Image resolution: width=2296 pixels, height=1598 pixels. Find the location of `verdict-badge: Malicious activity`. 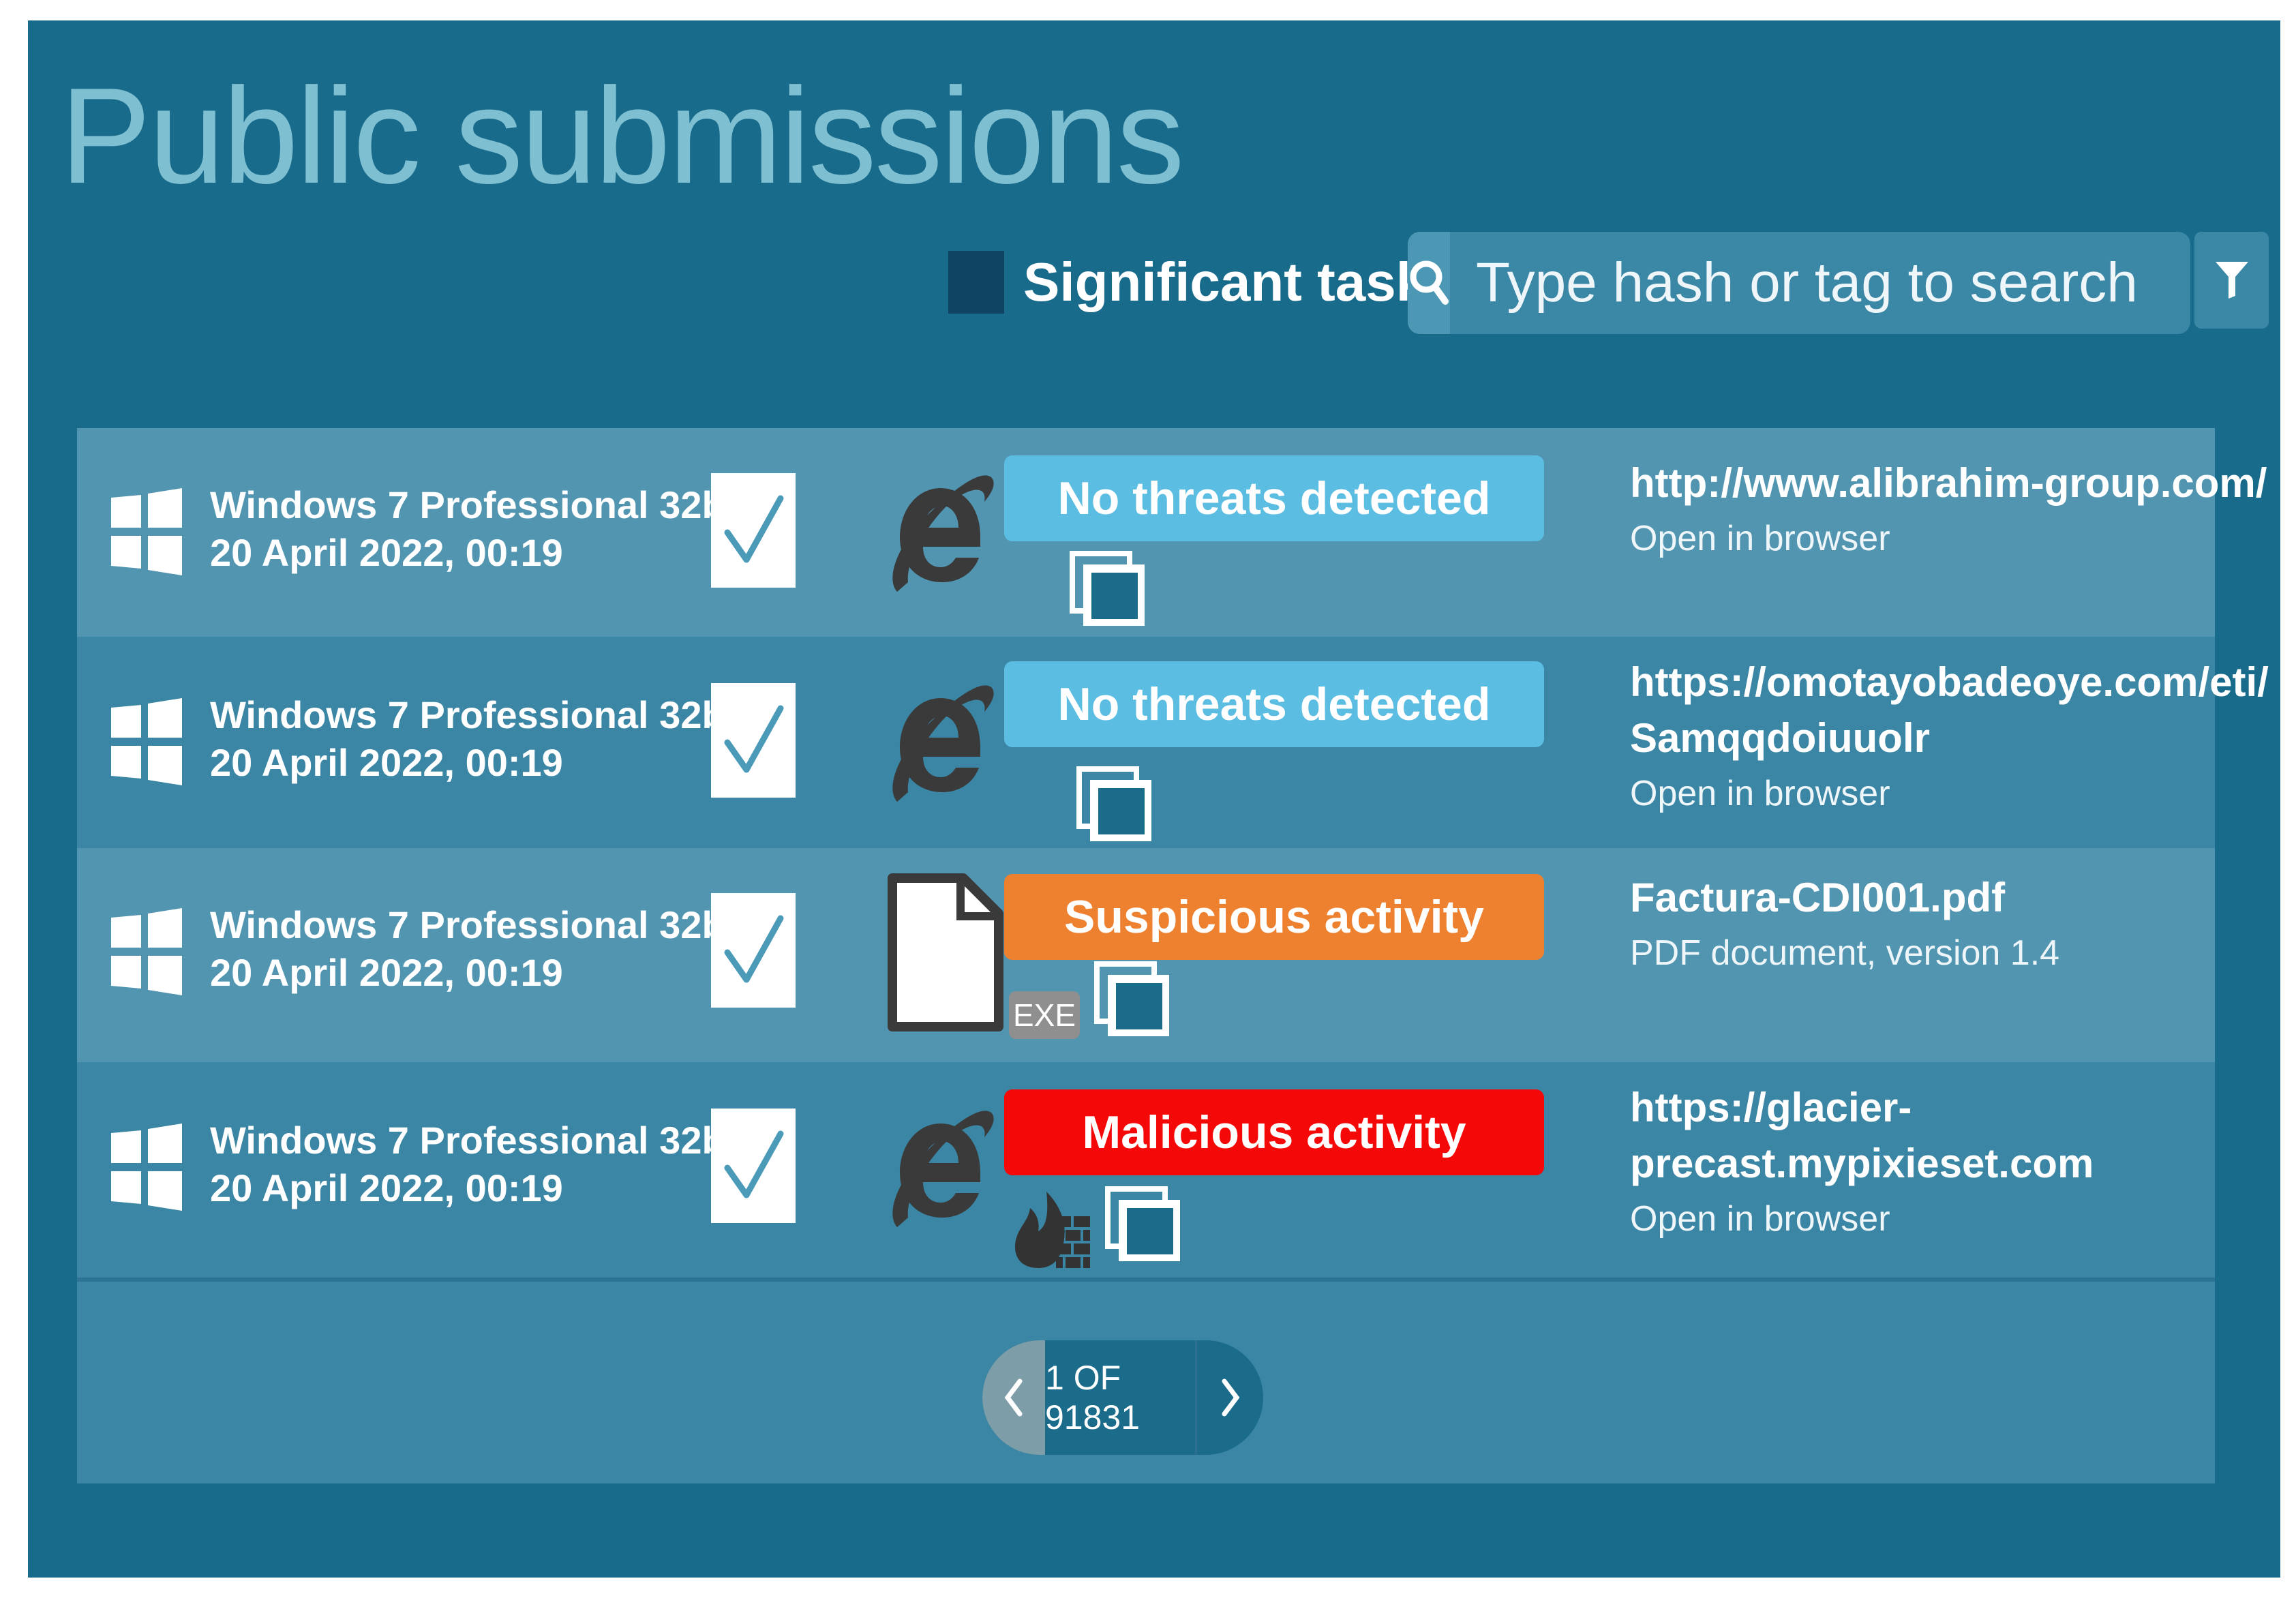

verdict-badge: Malicious activity is located at coordinates (1274, 1132).